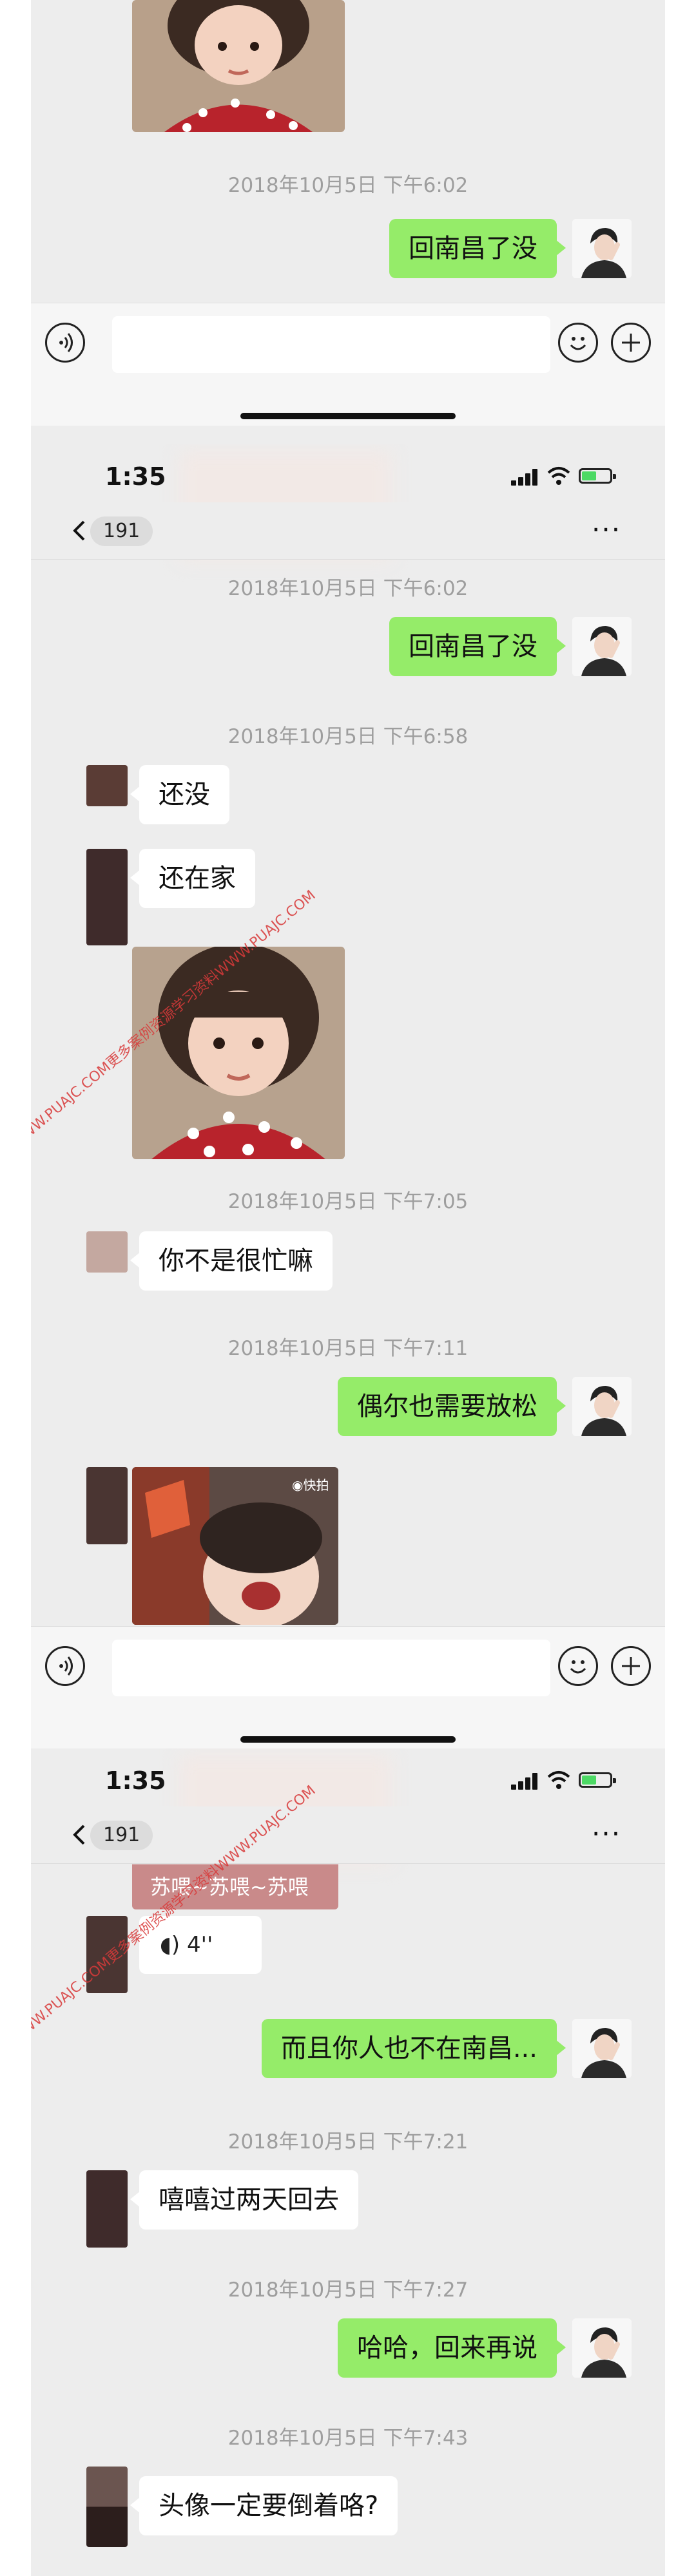  What do you see at coordinates (244, 2200) in the screenshot?
I see `message-bubble-received: 嘻嘻过两天回去` at bounding box center [244, 2200].